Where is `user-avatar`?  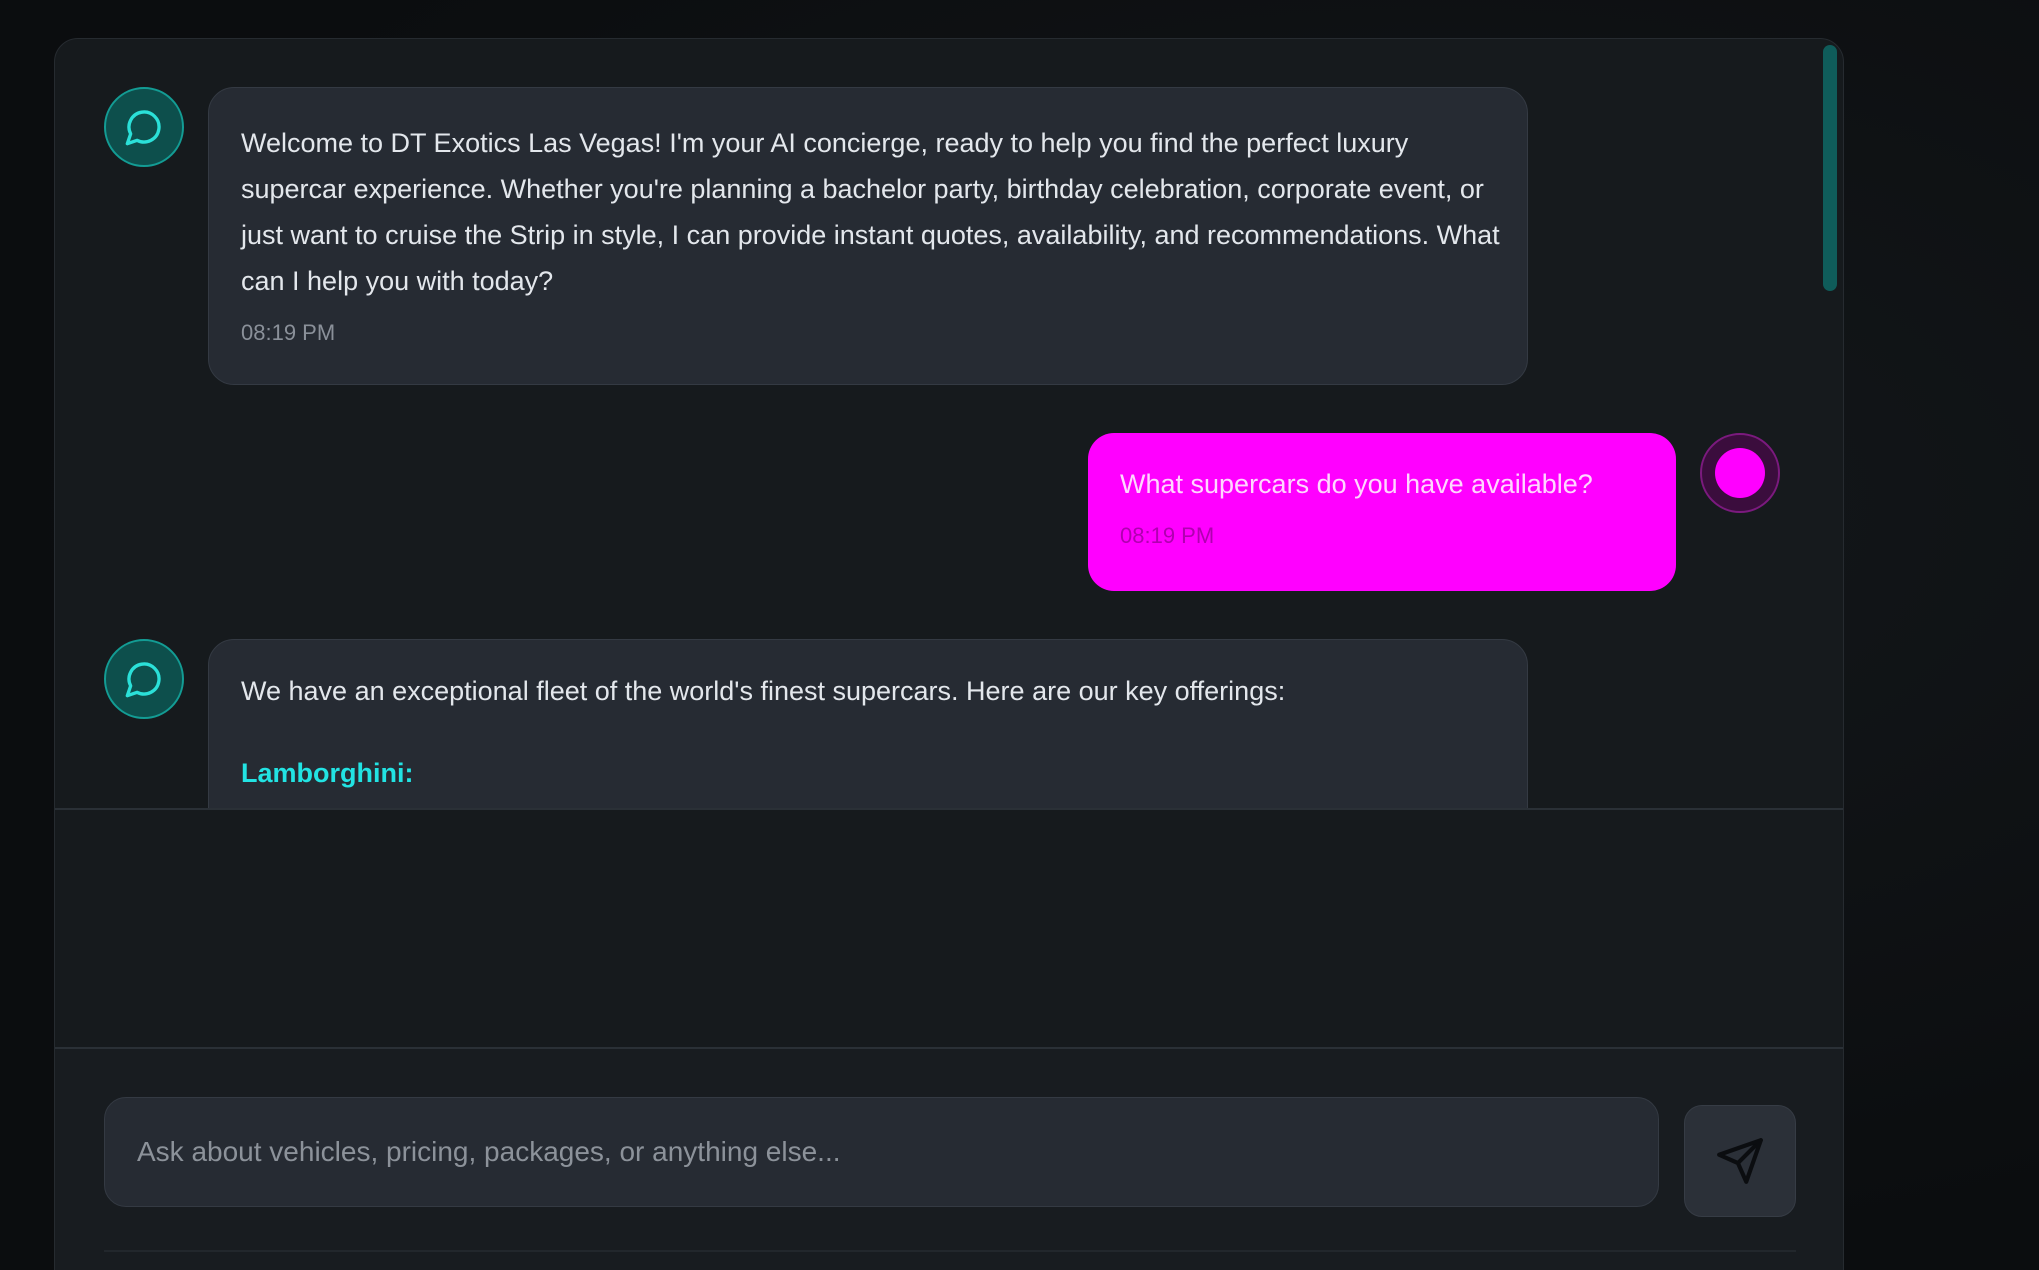
user-avatar is located at coordinates (1740, 473).